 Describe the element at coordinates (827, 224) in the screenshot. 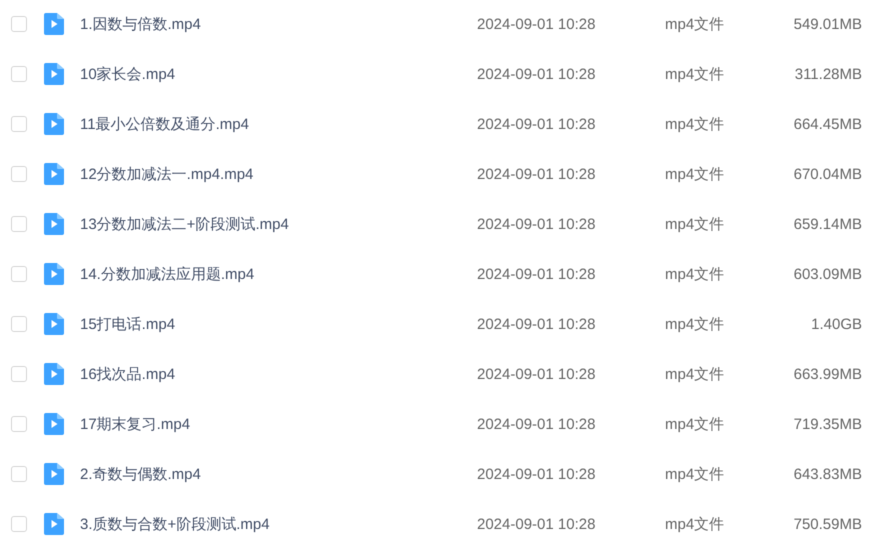

I see `file-size: 659.14MB` at that location.